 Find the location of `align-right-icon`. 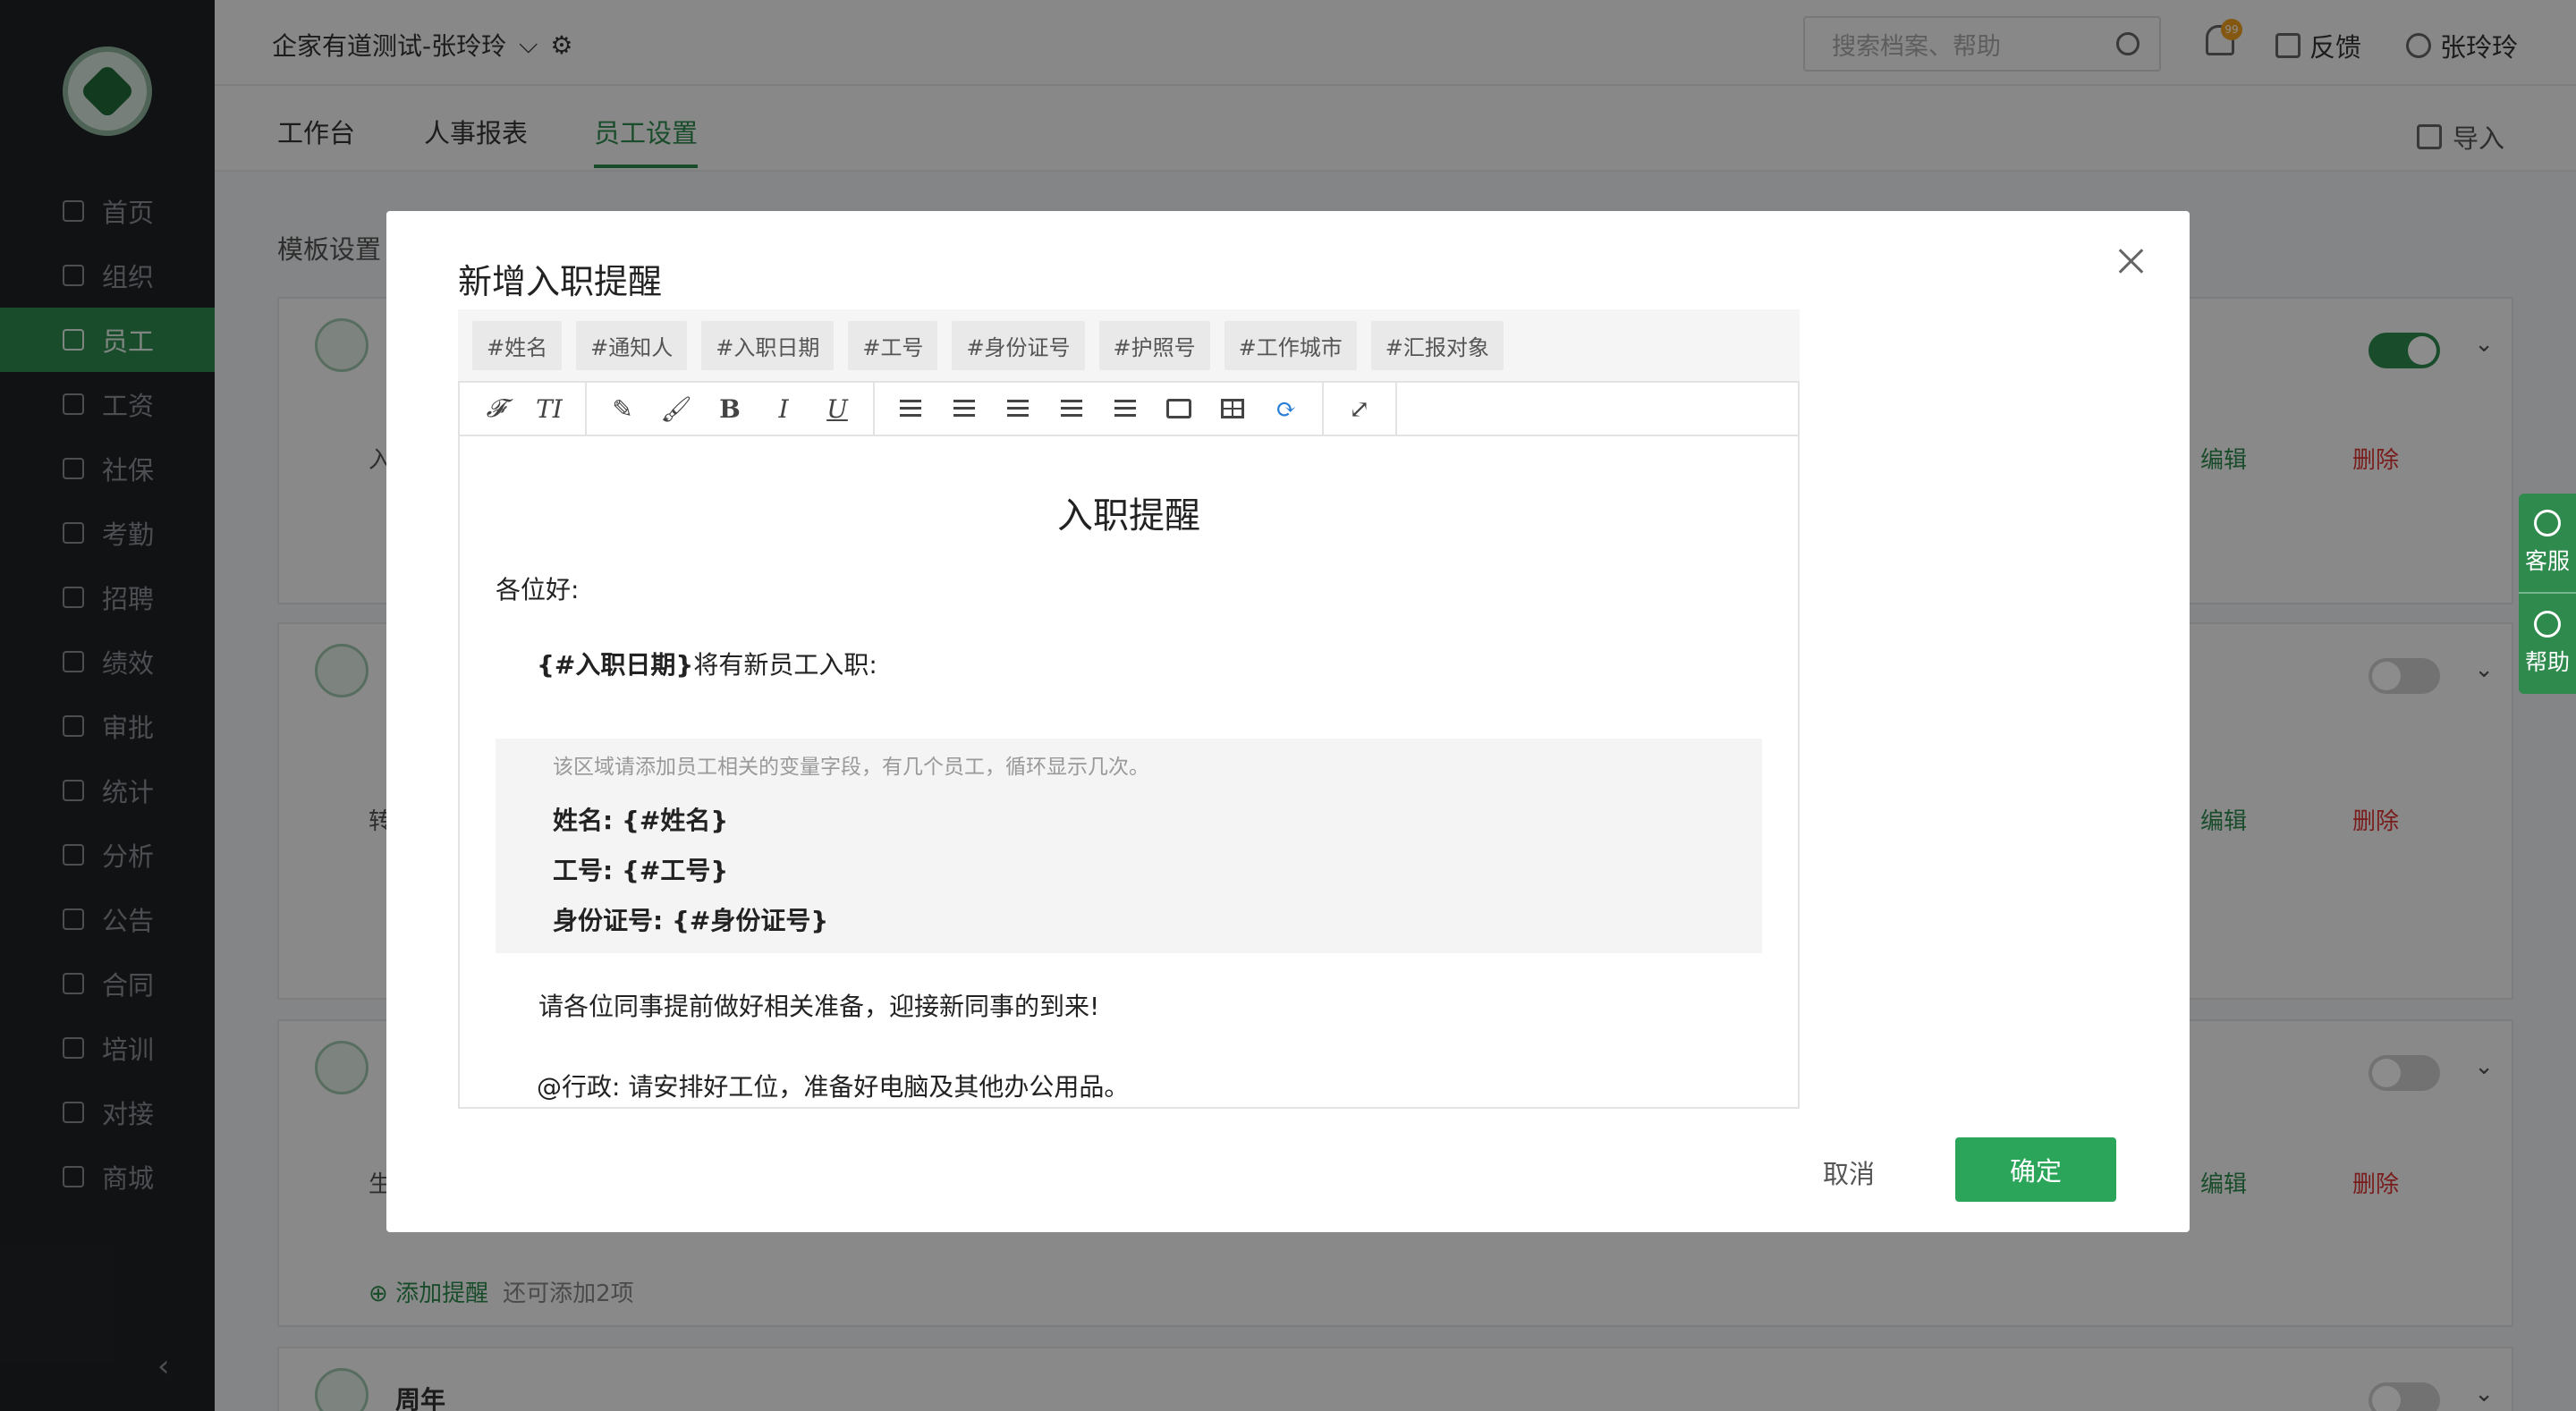

align-right-icon is located at coordinates (1018, 409).